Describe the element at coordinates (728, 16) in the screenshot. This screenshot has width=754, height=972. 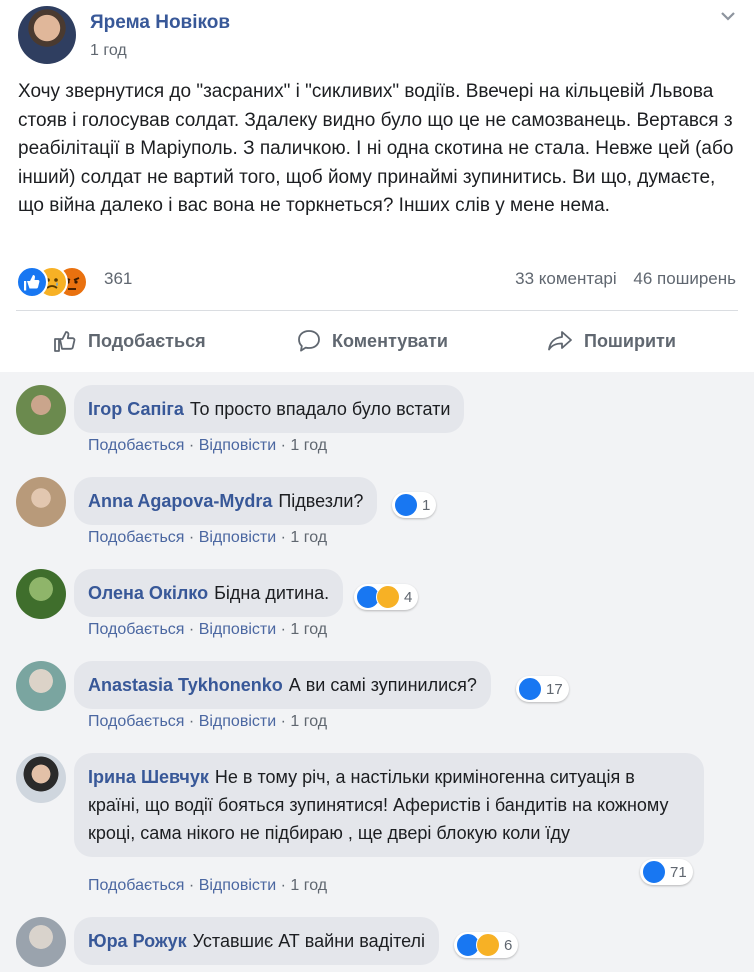
I see `chevron-down-icon` at that location.